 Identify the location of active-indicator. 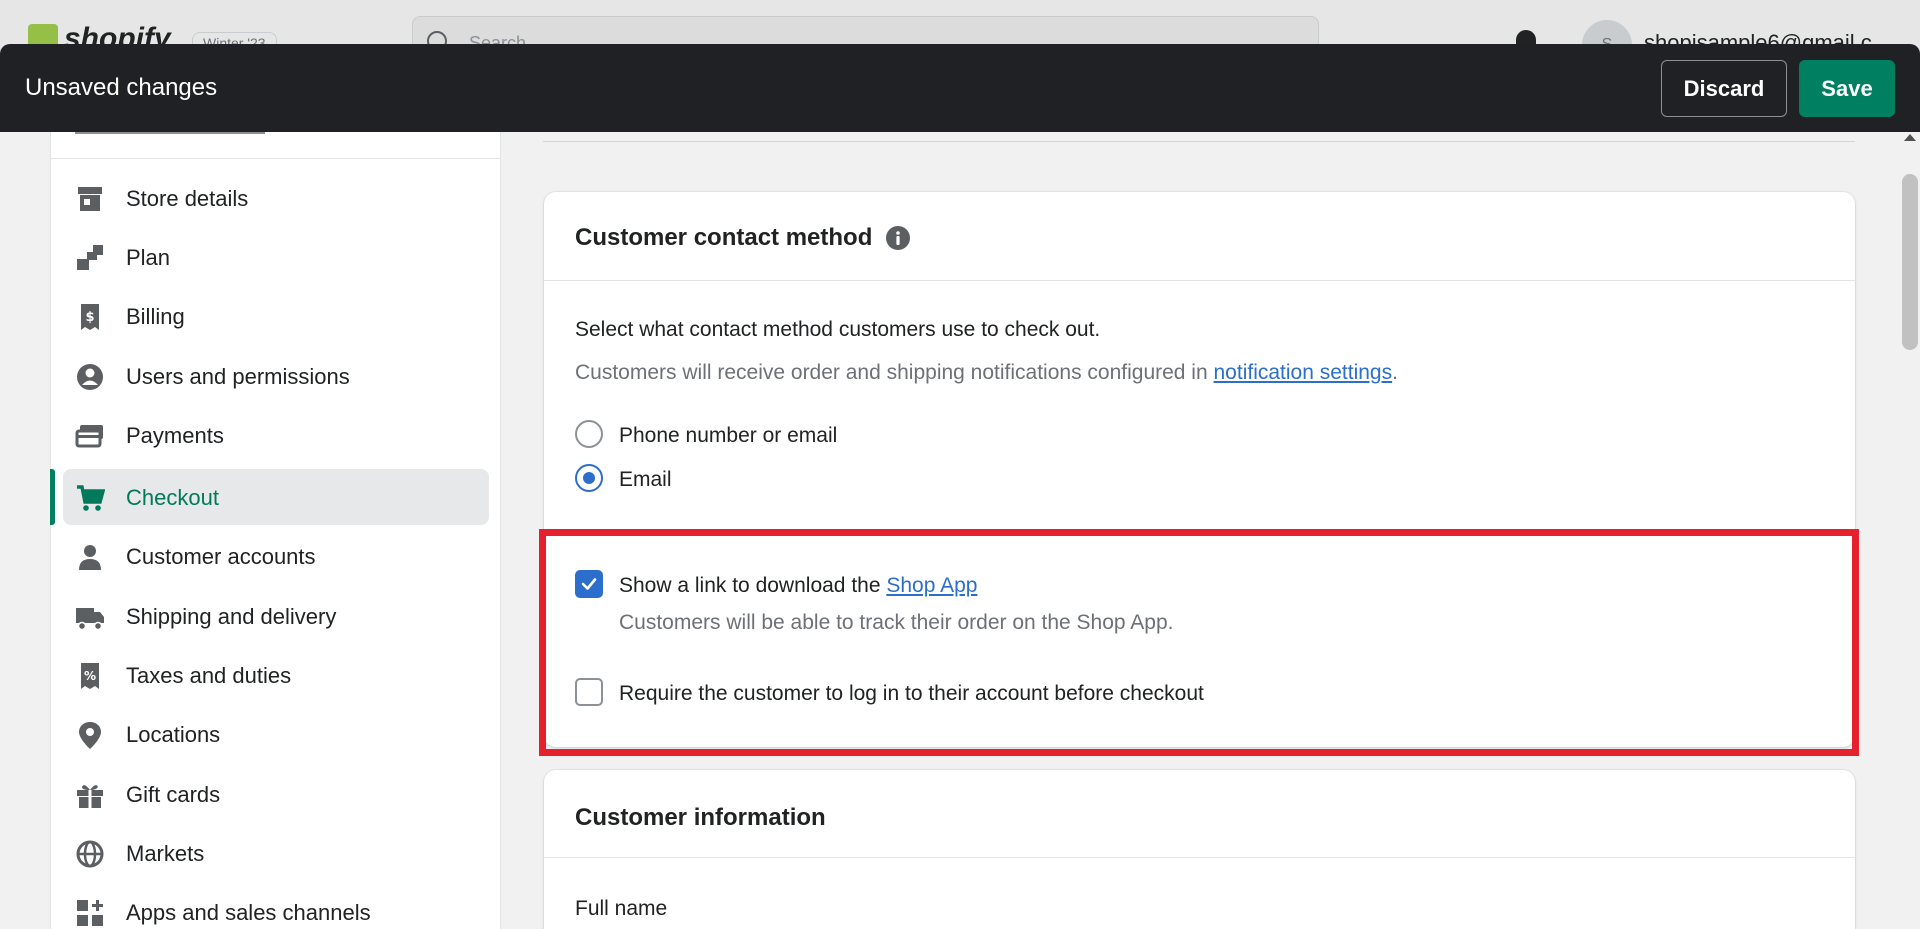
(52, 497).